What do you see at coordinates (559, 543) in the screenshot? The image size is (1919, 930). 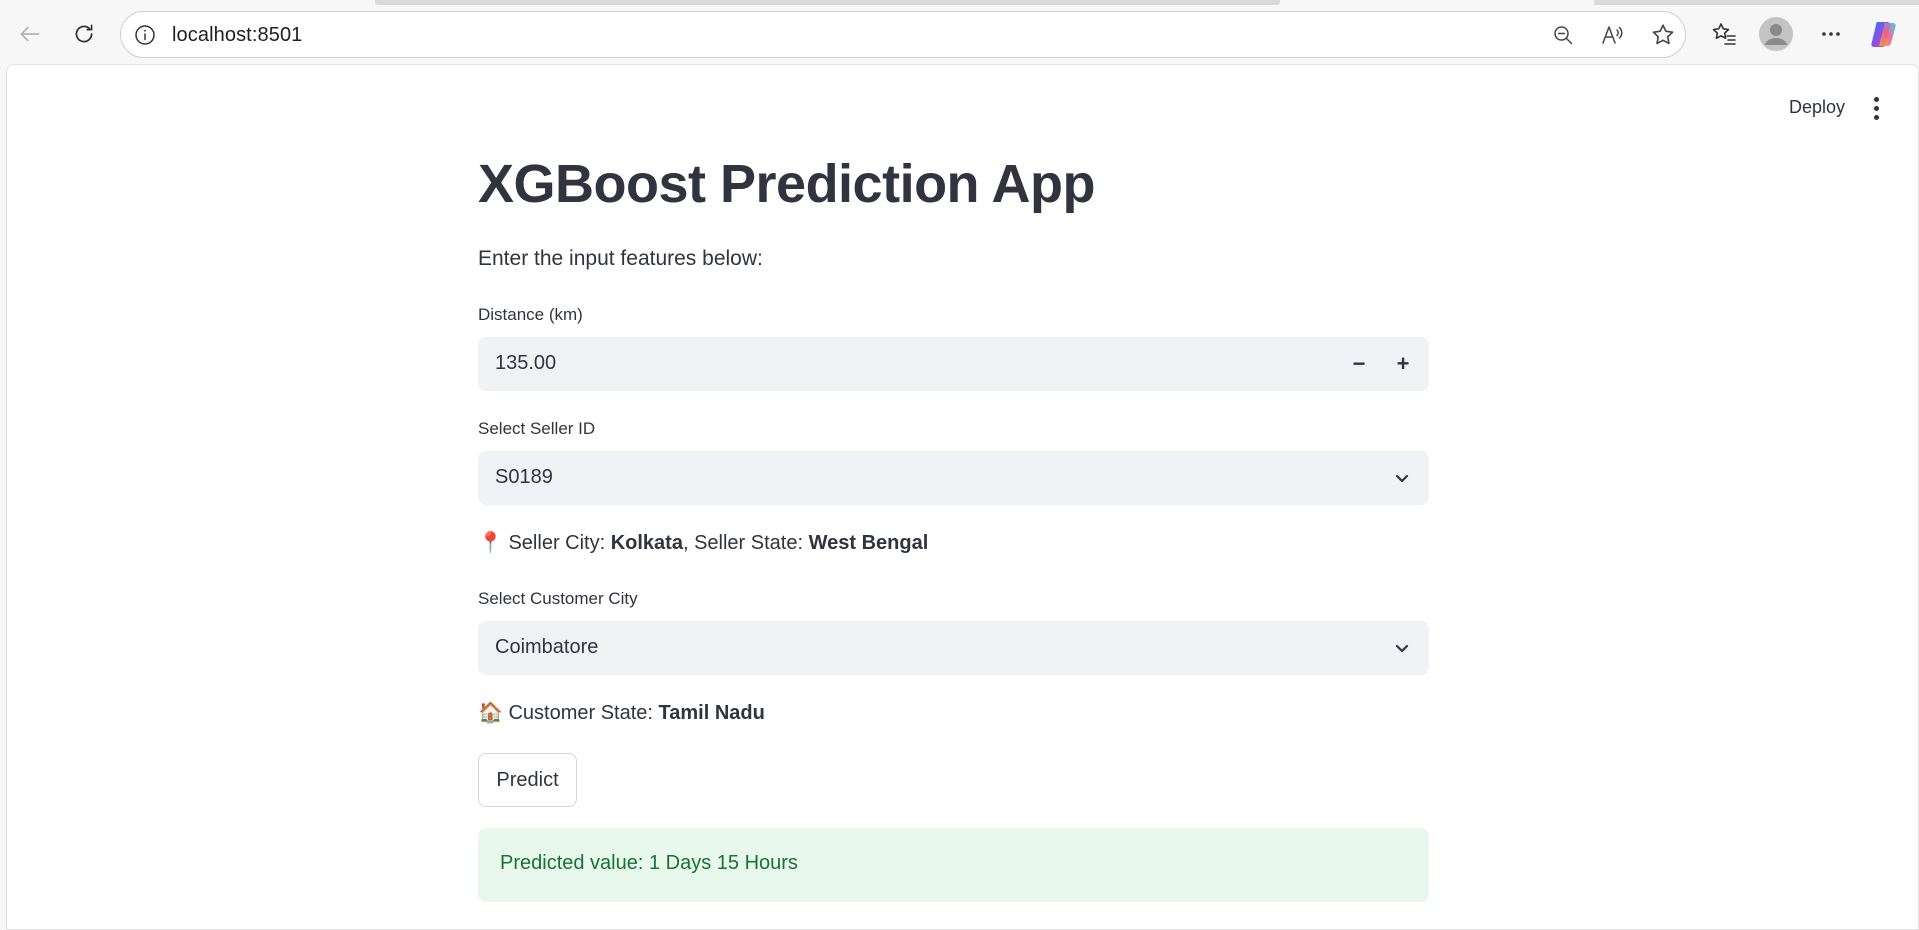 I see `seller-city-prefix: Seller City:` at bounding box center [559, 543].